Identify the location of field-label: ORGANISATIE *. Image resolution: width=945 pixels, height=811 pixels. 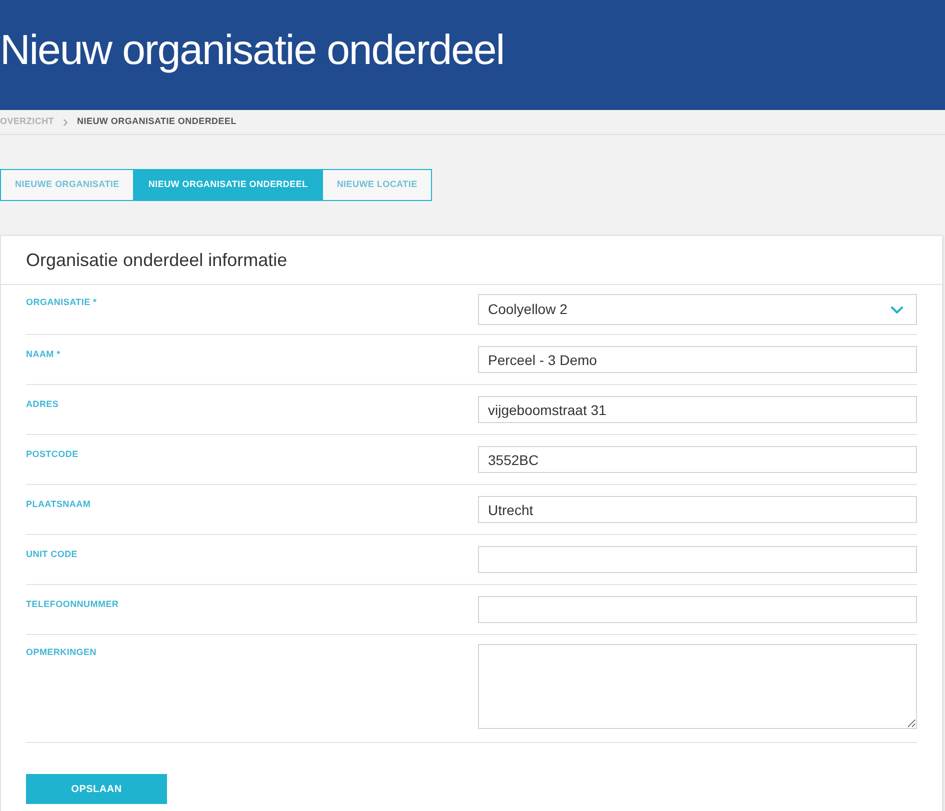
(61, 302).